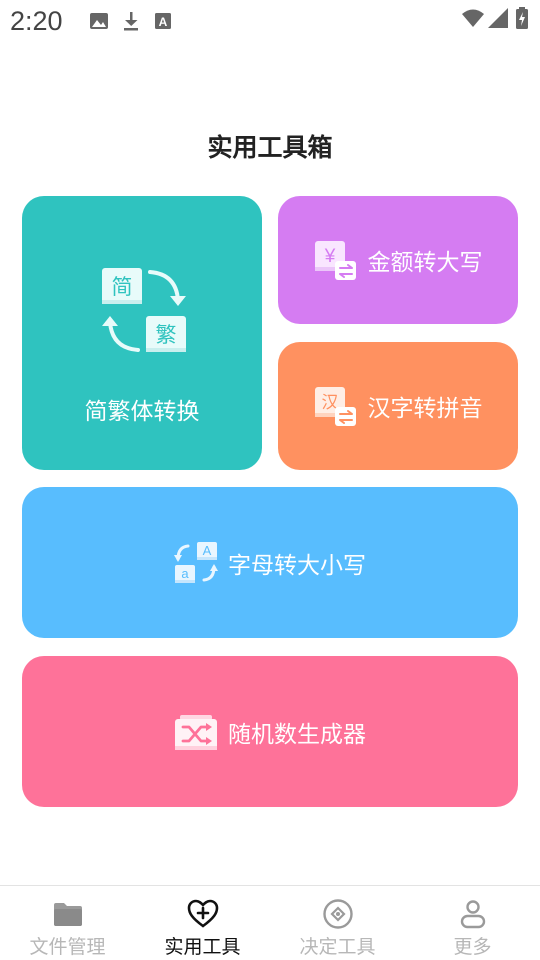  Describe the element at coordinates (335, 406) in the screenshot. I see `hanzi-convert-icon: 汉` at that location.